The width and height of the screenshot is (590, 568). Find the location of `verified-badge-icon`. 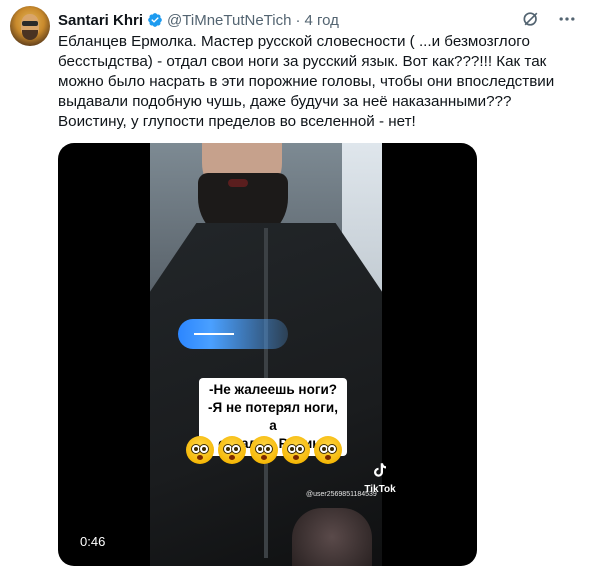

verified-badge-icon is located at coordinates (155, 20).